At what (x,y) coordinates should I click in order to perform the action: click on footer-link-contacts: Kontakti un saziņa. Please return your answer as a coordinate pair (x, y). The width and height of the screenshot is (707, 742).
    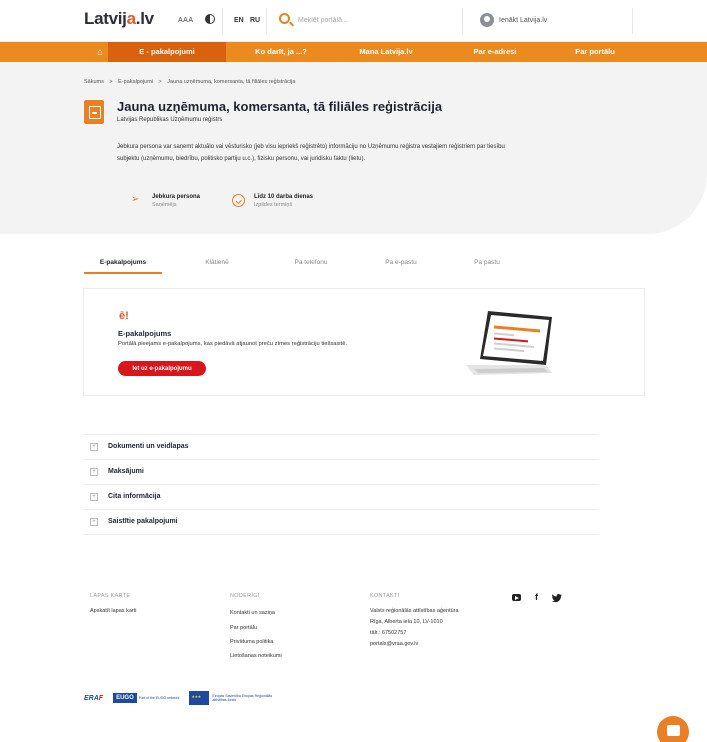
    Looking at the image, I should click on (252, 613).